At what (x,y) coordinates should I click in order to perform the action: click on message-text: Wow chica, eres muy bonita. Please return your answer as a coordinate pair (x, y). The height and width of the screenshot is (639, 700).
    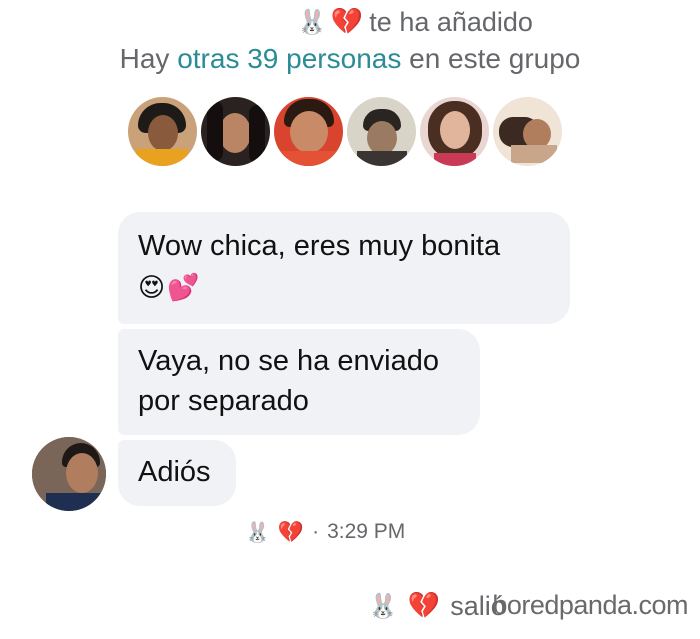
    Looking at the image, I should click on (319, 246).